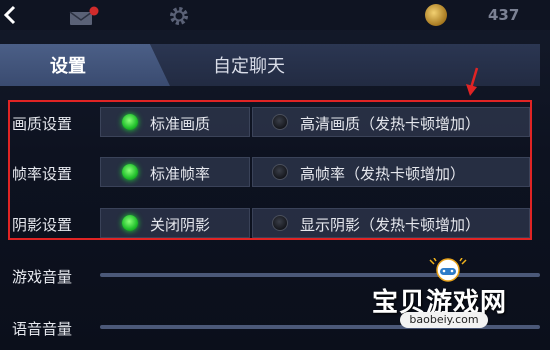 The image size is (550, 350). I want to click on annotation-arrow, so click(472, 81).